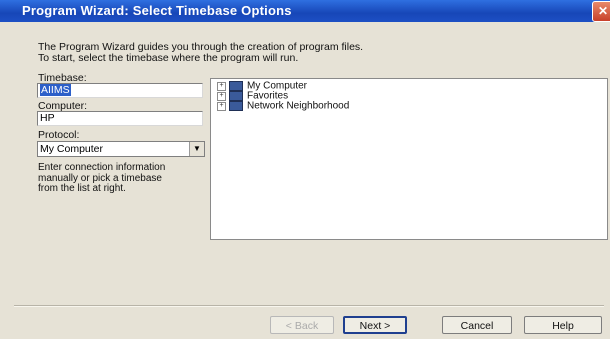  What do you see at coordinates (120, 90) in the screenshot?
I see `timebase-input: AIIMS` at bounding box center [120, 90].